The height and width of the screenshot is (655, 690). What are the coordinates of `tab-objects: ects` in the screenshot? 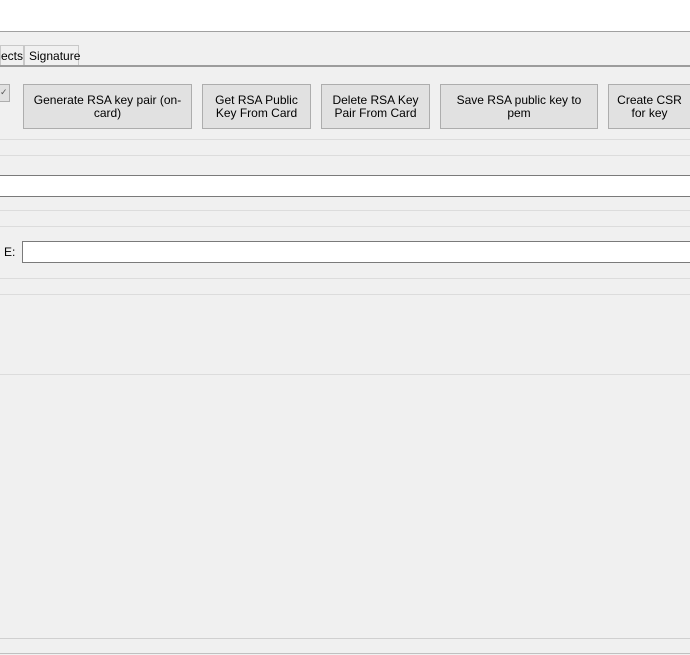 It's located at (12, 55).